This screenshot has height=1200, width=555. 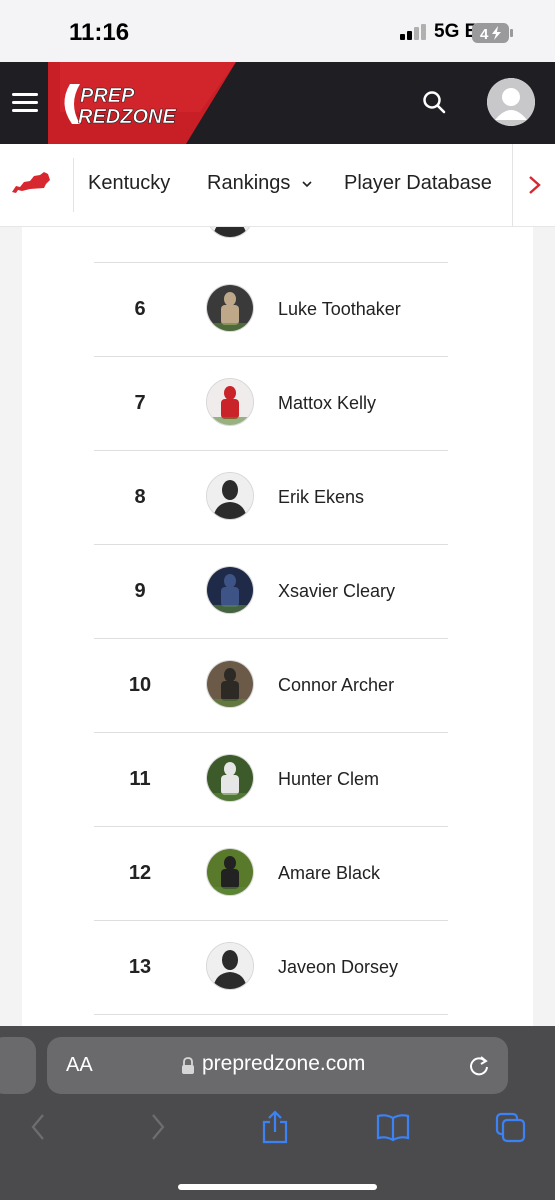 I want to click on user-avatar, so click(x=511, y=102).